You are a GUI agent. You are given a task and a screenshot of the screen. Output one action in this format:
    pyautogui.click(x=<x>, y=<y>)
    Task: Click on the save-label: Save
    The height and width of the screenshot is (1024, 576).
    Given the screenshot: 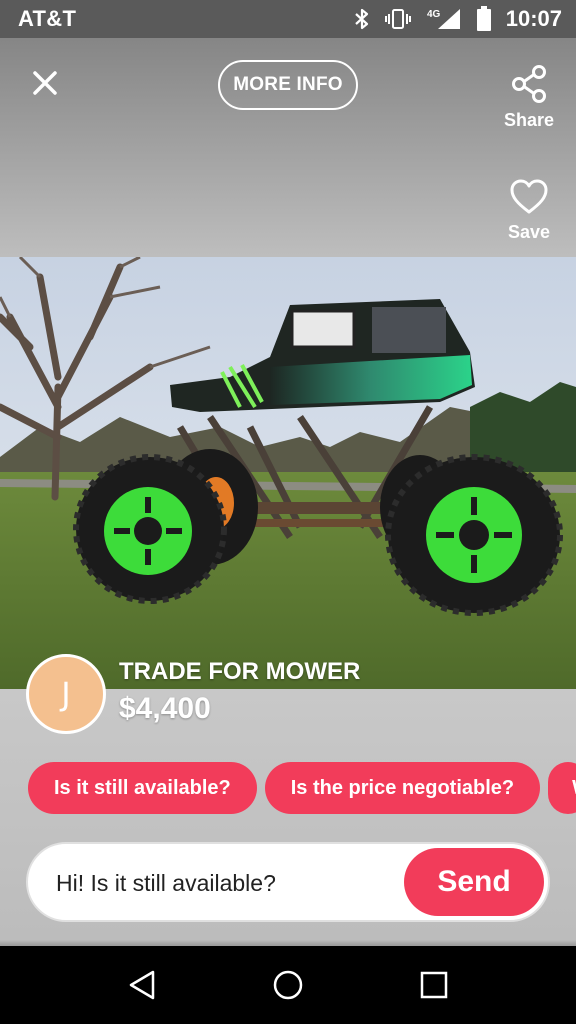 What is the action you would take?
    pyautogui.click(x=529, y=232)
    